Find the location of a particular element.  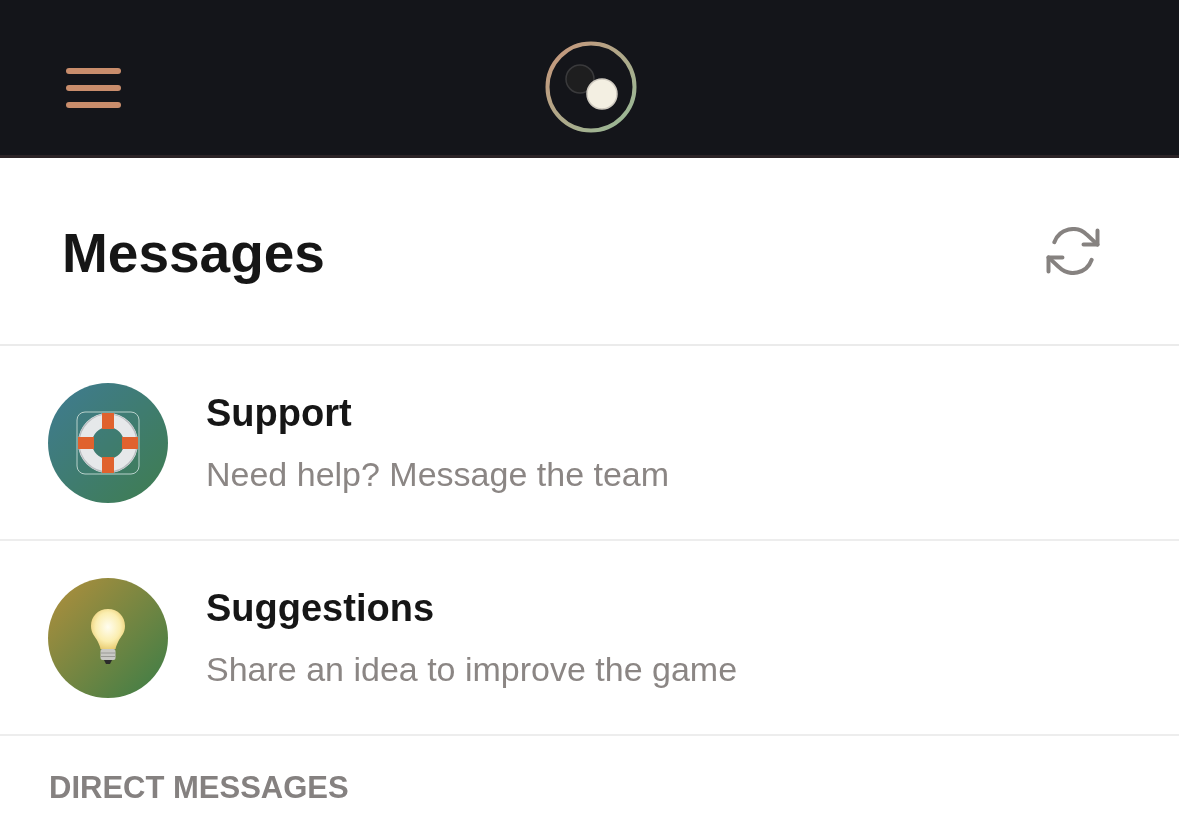

section-heading: DIRECT MESSAGES is located at coordinates (199, 788).